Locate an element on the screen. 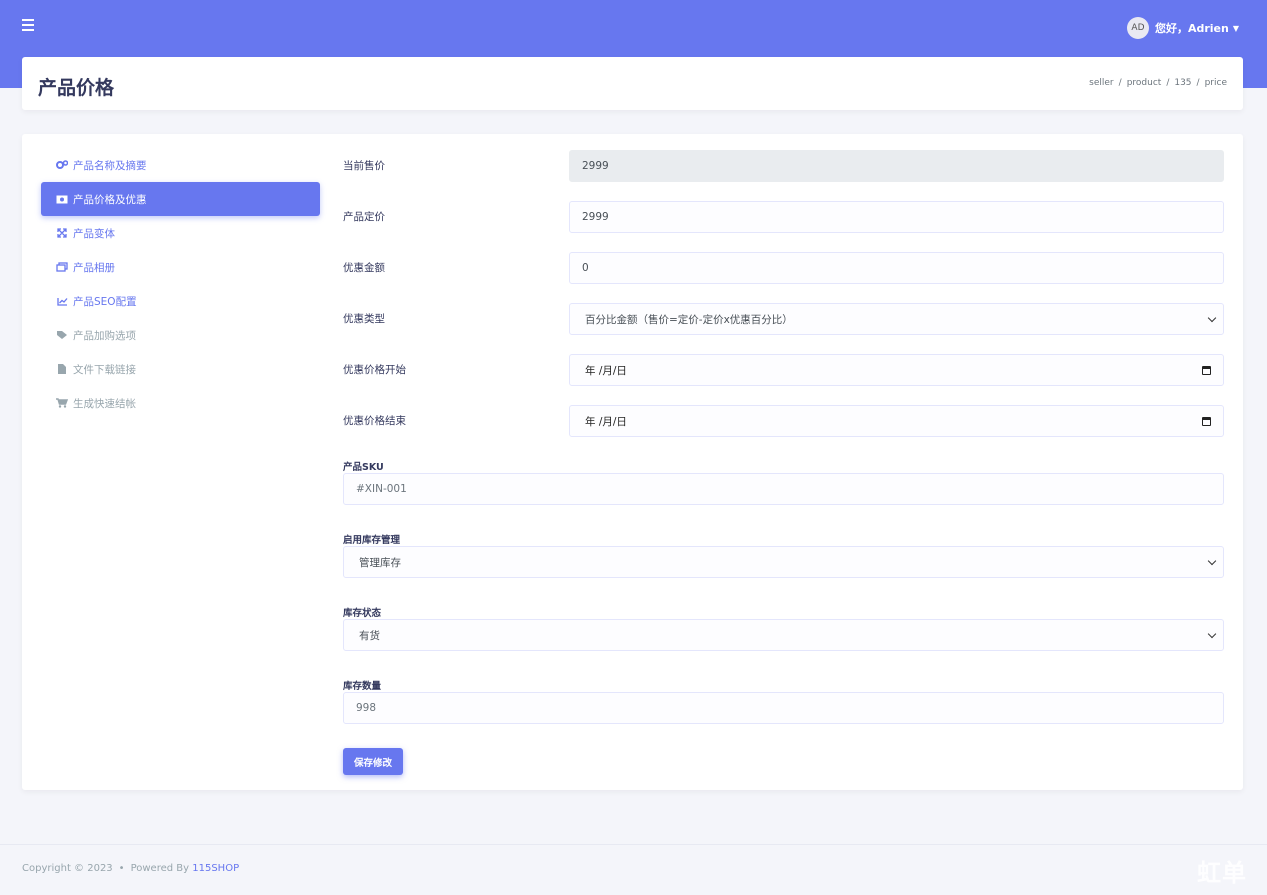 This screenshot has height=895, width=1267. current-price-label: 当前售价 is located at coordinates (364, 166).